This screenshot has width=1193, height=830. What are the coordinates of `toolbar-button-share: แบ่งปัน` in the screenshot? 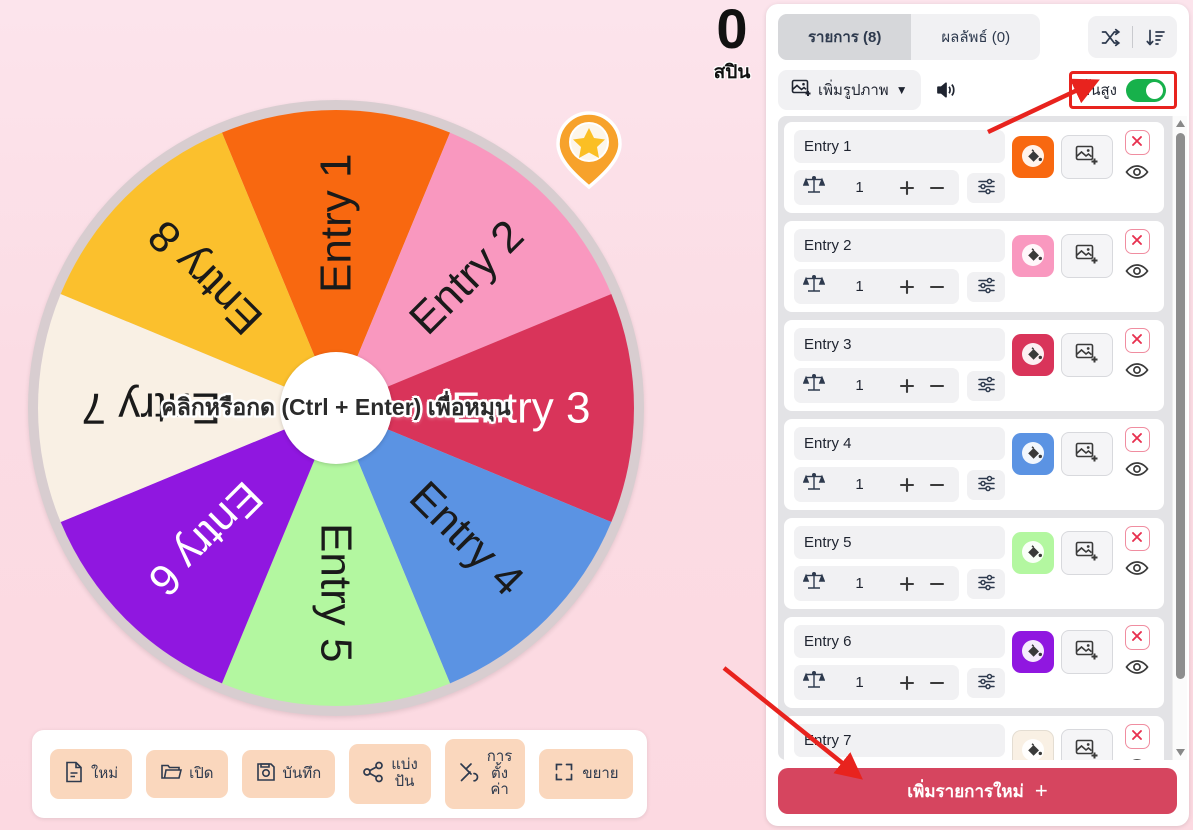 It's located at (390, 774).